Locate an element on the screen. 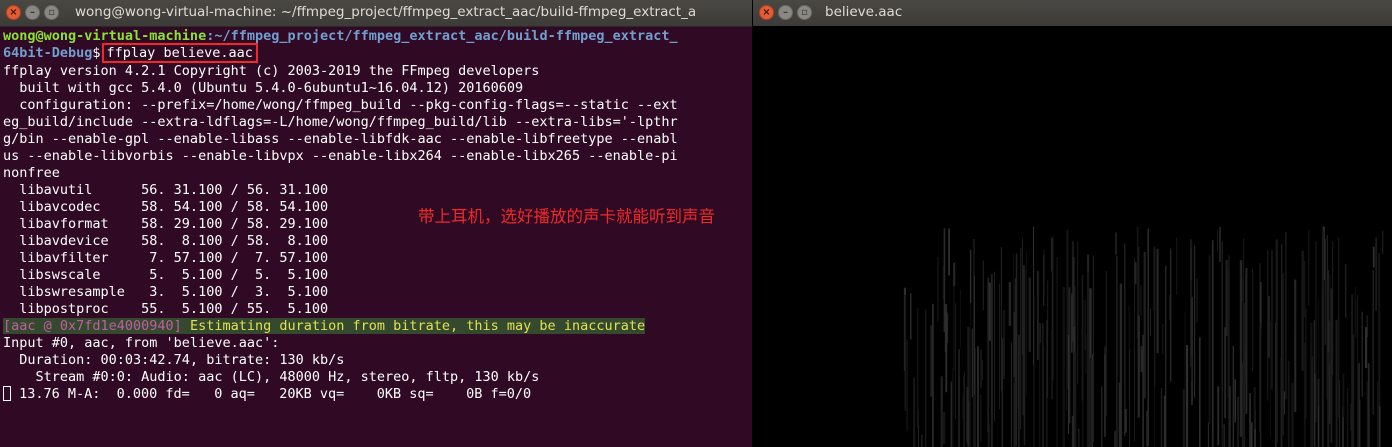 The width and height of the screenshot is (1392, 447). cursor-icon is located at coordinates (7, 393).